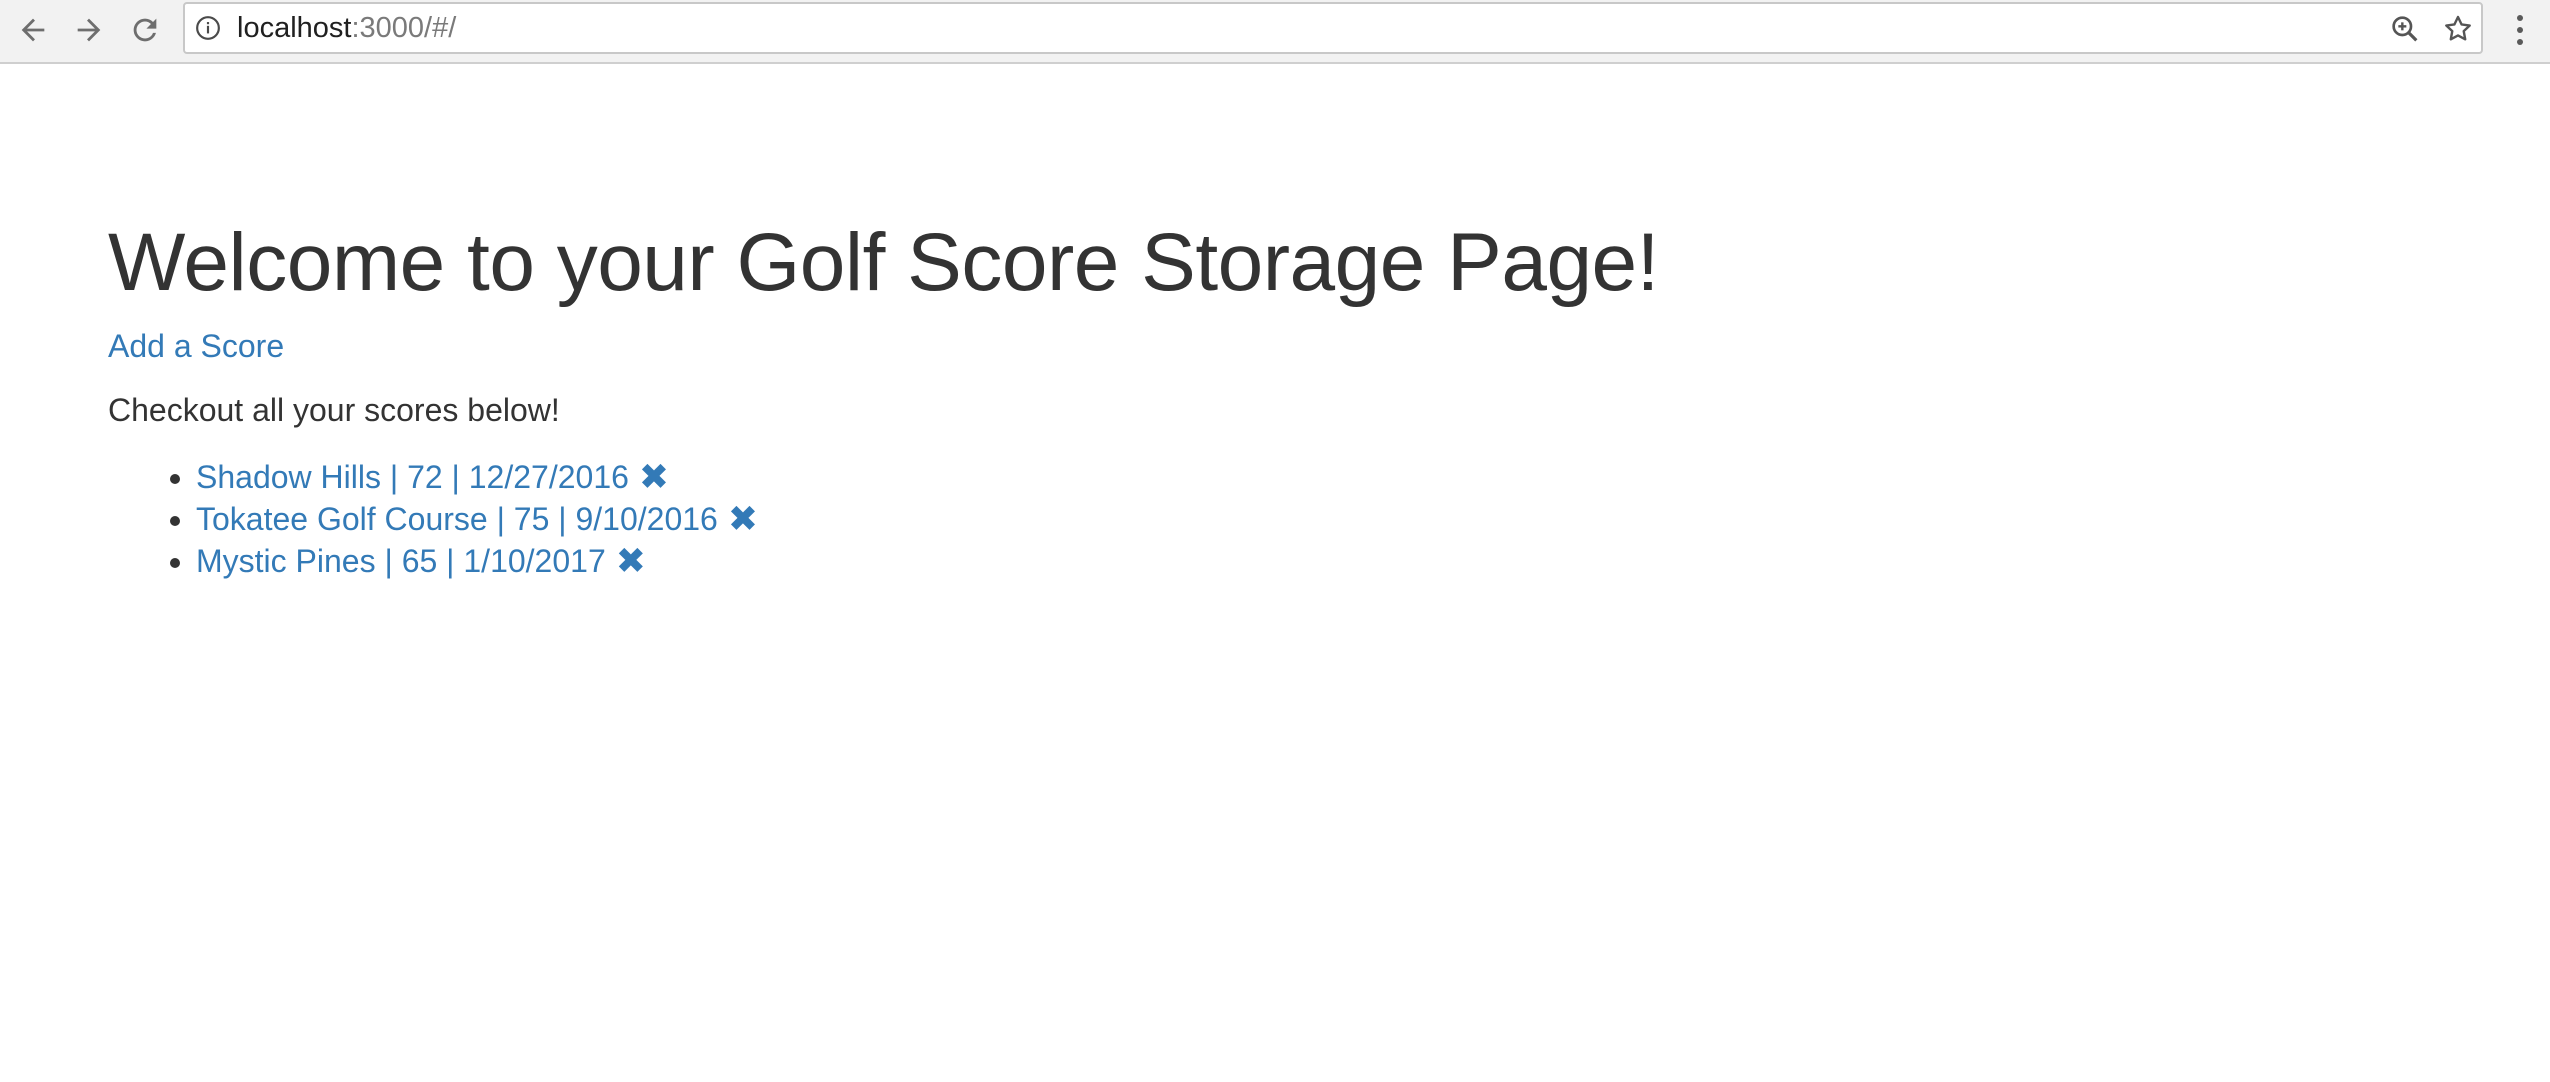 The height and width of the screenshot is (1082, 2550). Describe the element at coordinates (401, 561) in the screenshot. I see `score-link: Mystic Pines | 65 | 1/10/2017` at that location.